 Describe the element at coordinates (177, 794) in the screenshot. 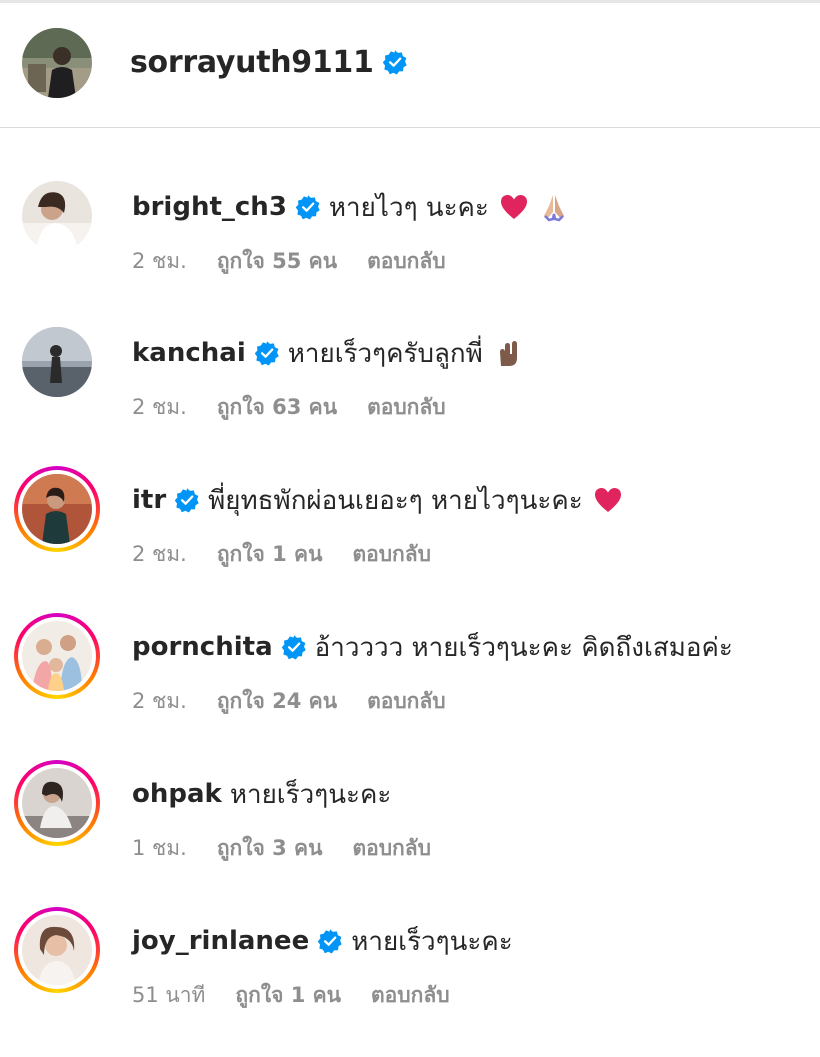

I see `comment-username: ohpak` at that location.